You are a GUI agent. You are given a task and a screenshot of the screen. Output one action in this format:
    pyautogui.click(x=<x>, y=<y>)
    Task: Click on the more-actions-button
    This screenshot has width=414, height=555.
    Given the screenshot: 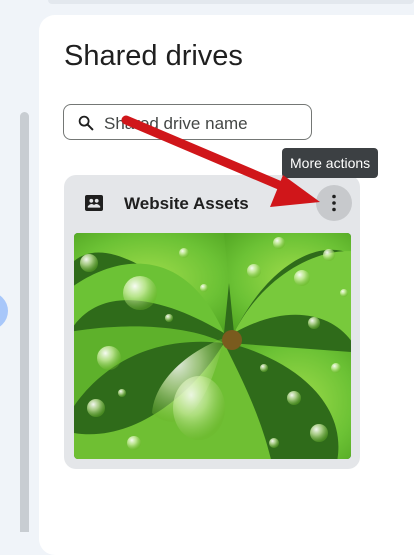 What is the action you would take?
    pyautogui.click(x=334, y=203)
    